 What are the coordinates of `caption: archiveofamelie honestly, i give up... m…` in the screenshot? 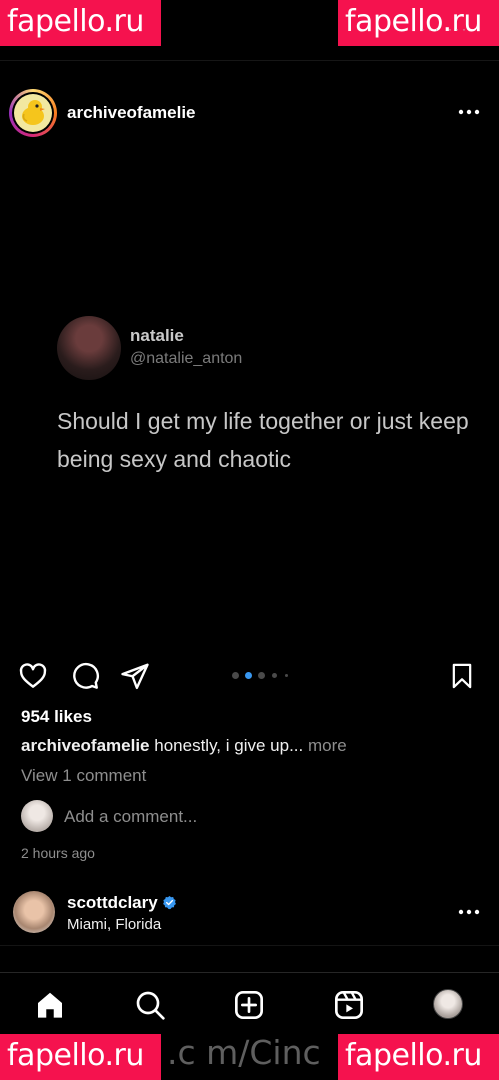 It's located at (184, 746).